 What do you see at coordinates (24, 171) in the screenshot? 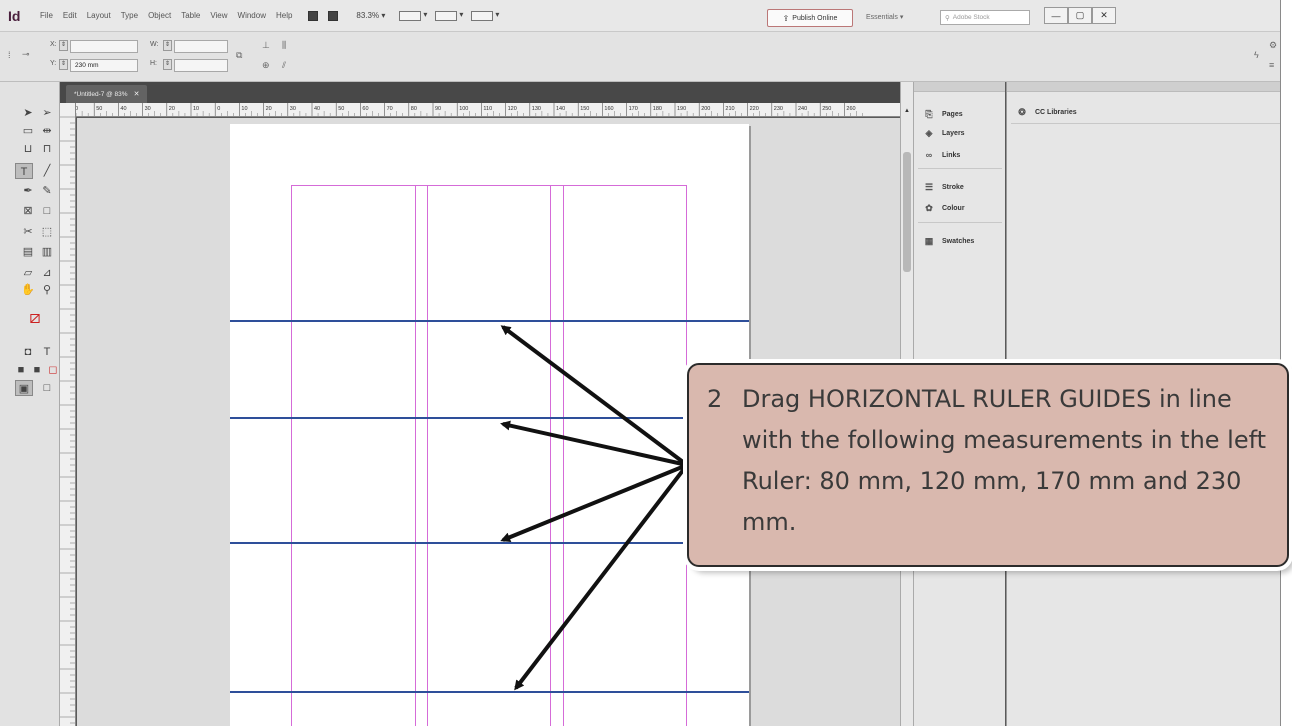
I see `type-tool-icon: T` at bounding box center [24, 171].